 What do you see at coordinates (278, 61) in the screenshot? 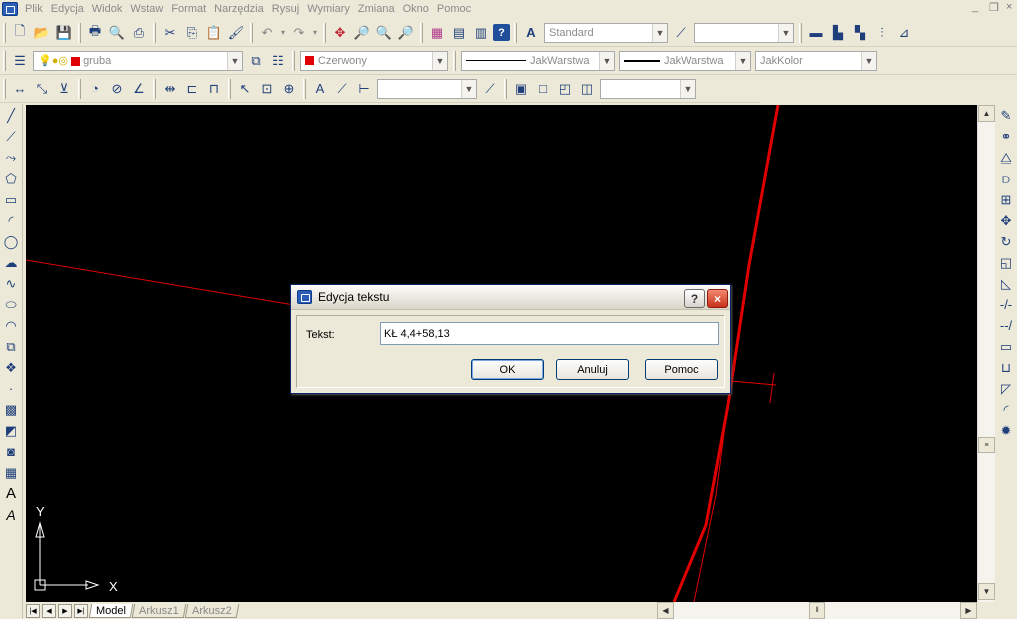
I see `layer-previous-icon: ☷` at bounding box center [278, 61].